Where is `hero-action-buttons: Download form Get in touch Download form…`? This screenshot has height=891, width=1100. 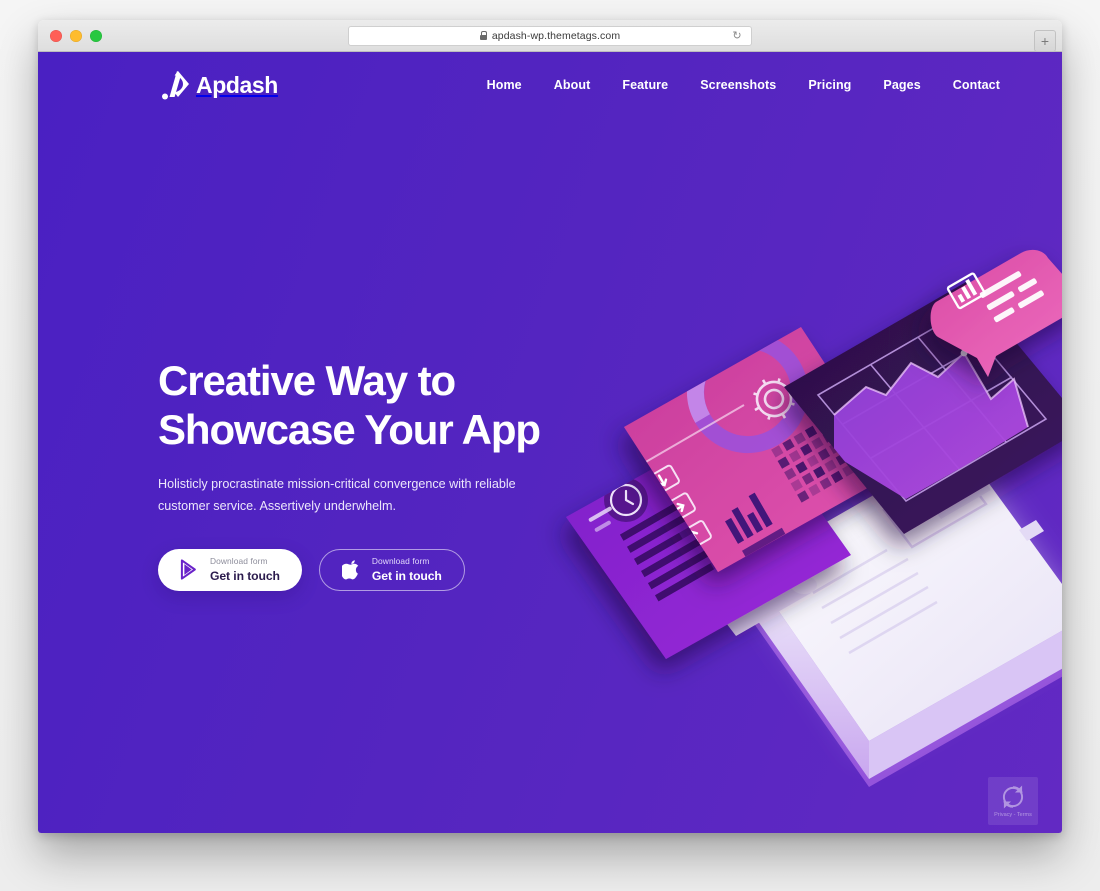
hero-action-buttons: Download form Get in touch Download form… is located at coordinates (368, 569).